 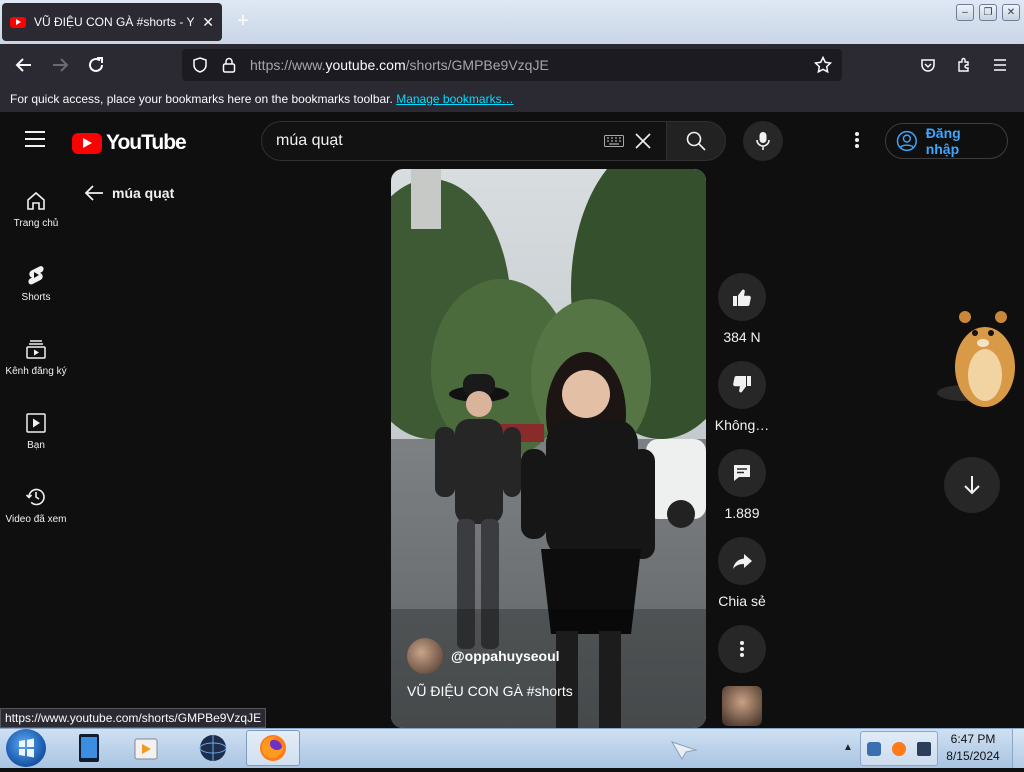 What do you see at coordinates (243, 21) in the screenshot?
I see `new-tab-button: +` at bounding box center [243, 21].